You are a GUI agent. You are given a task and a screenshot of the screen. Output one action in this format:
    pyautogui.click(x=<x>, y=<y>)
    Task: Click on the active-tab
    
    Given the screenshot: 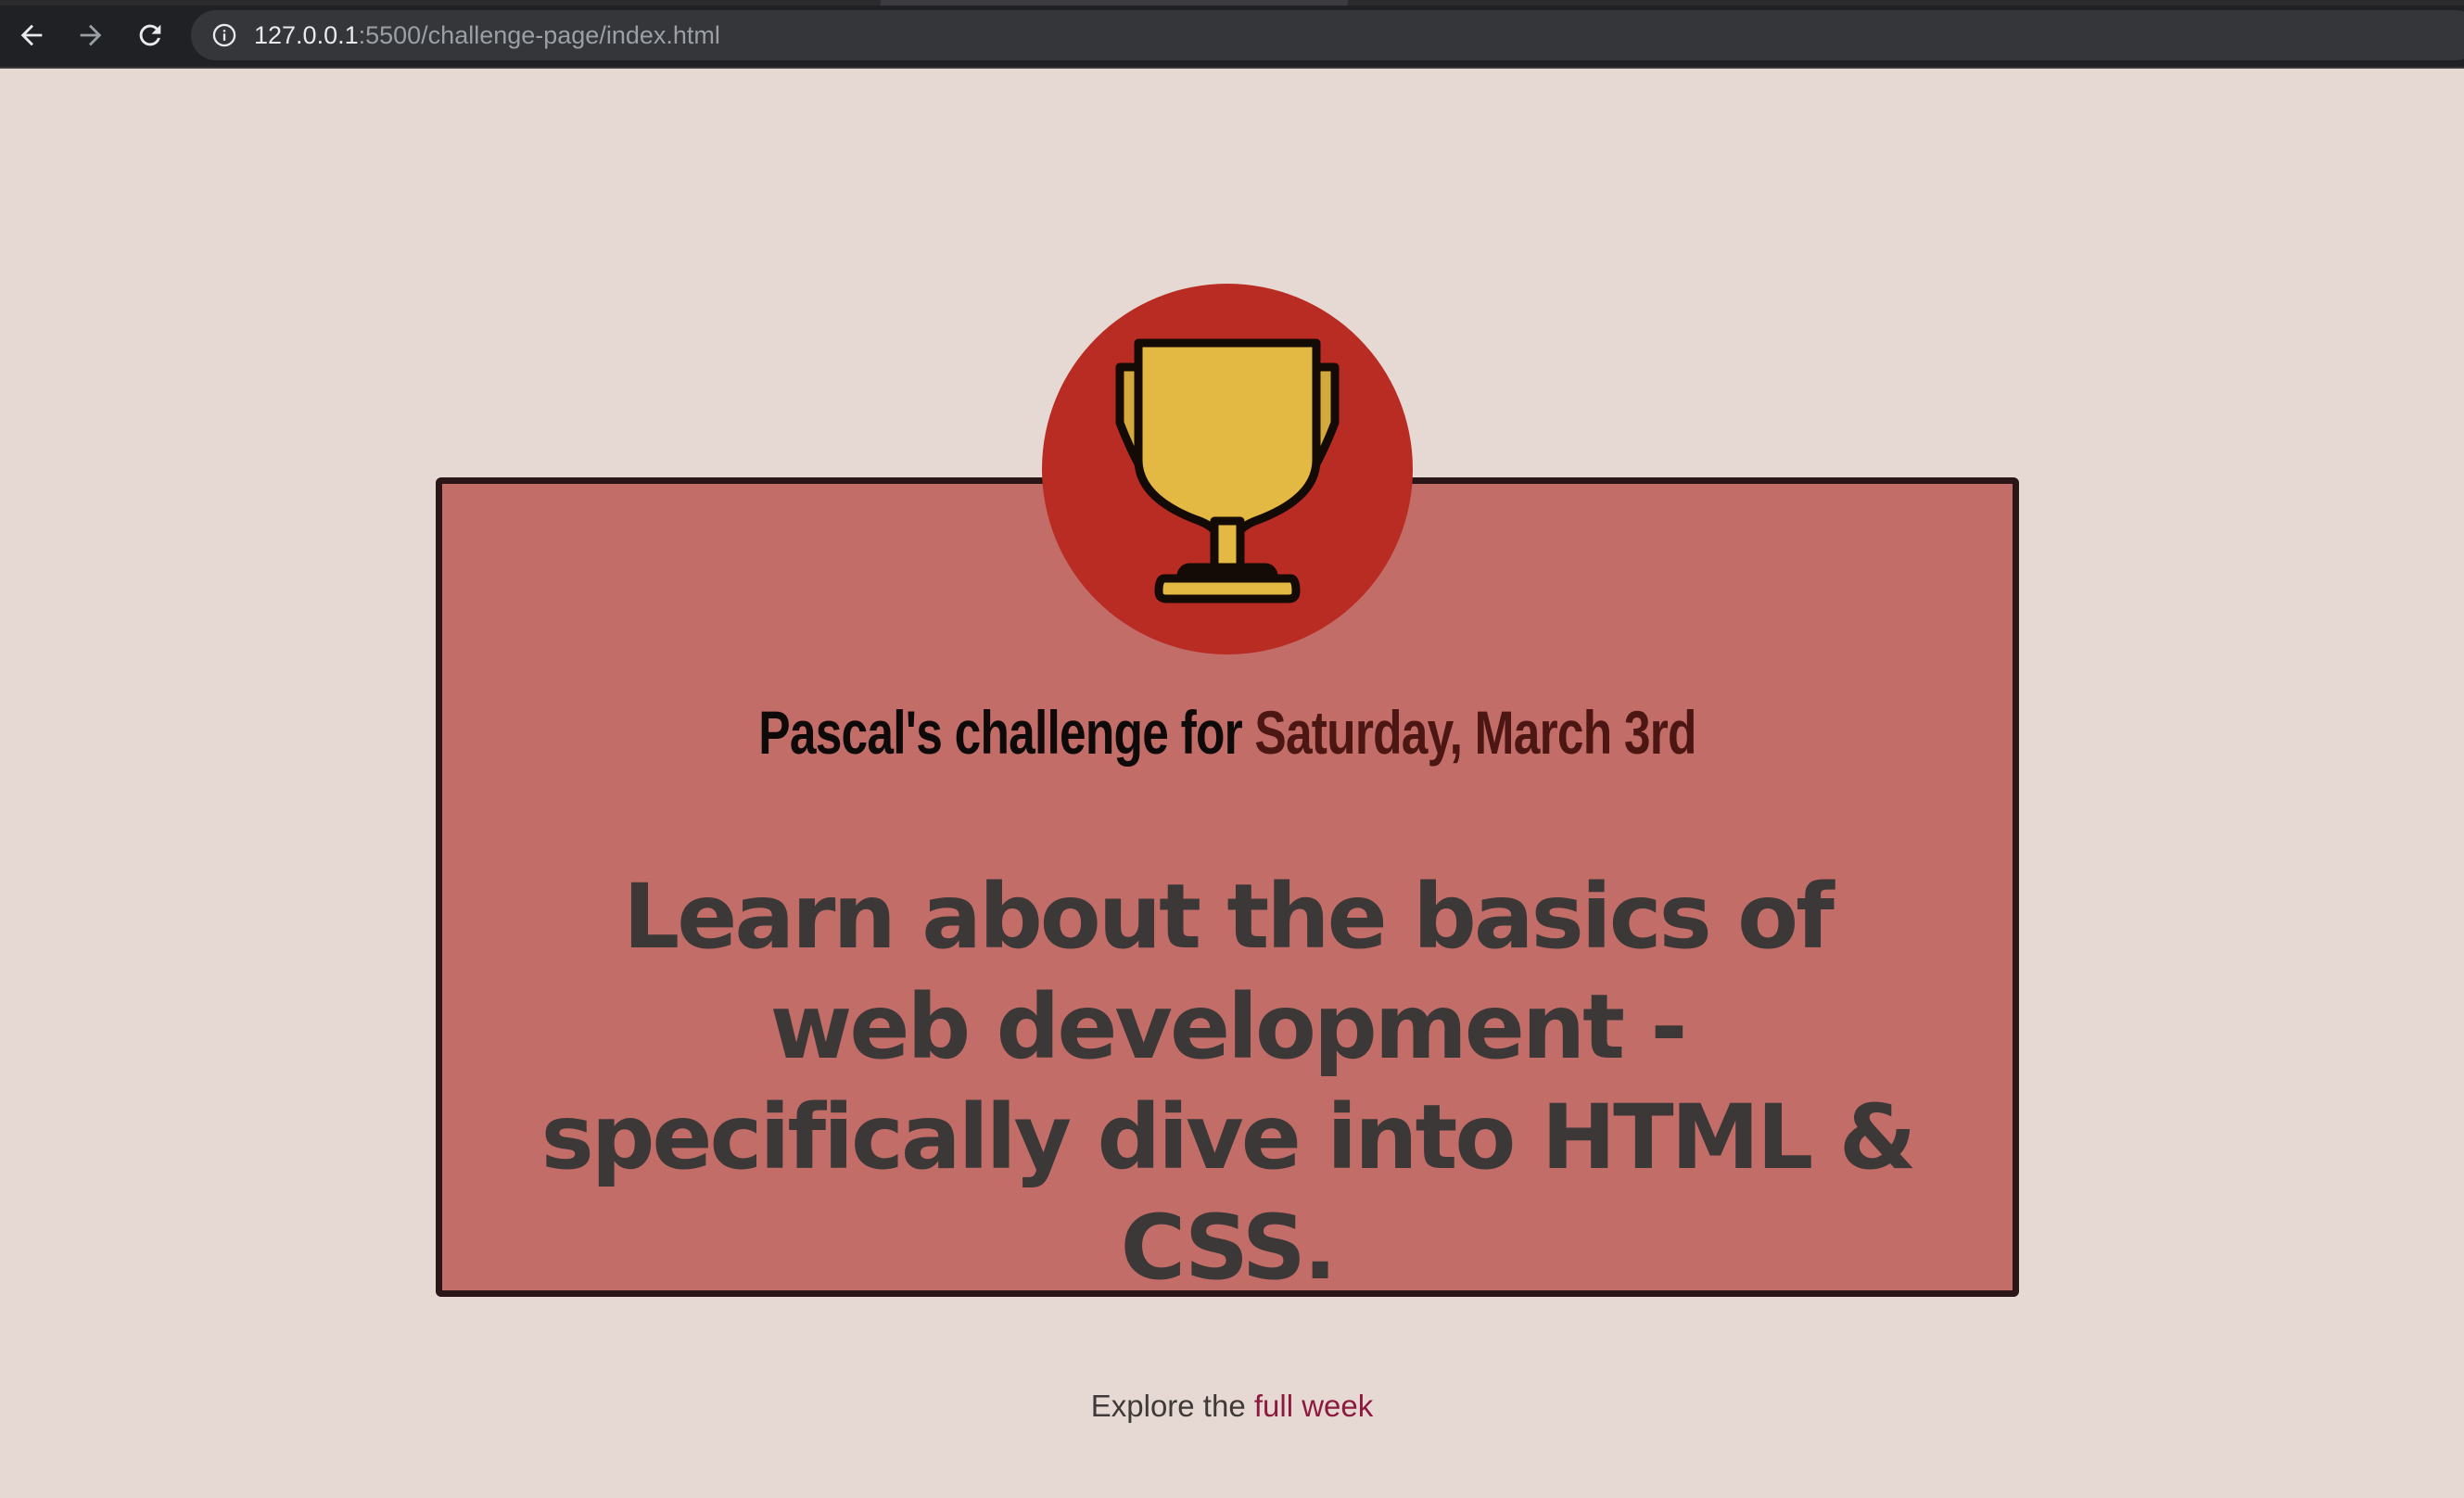 What is the action you would take?
    pyautogui.click(x=1114, y=3)
    